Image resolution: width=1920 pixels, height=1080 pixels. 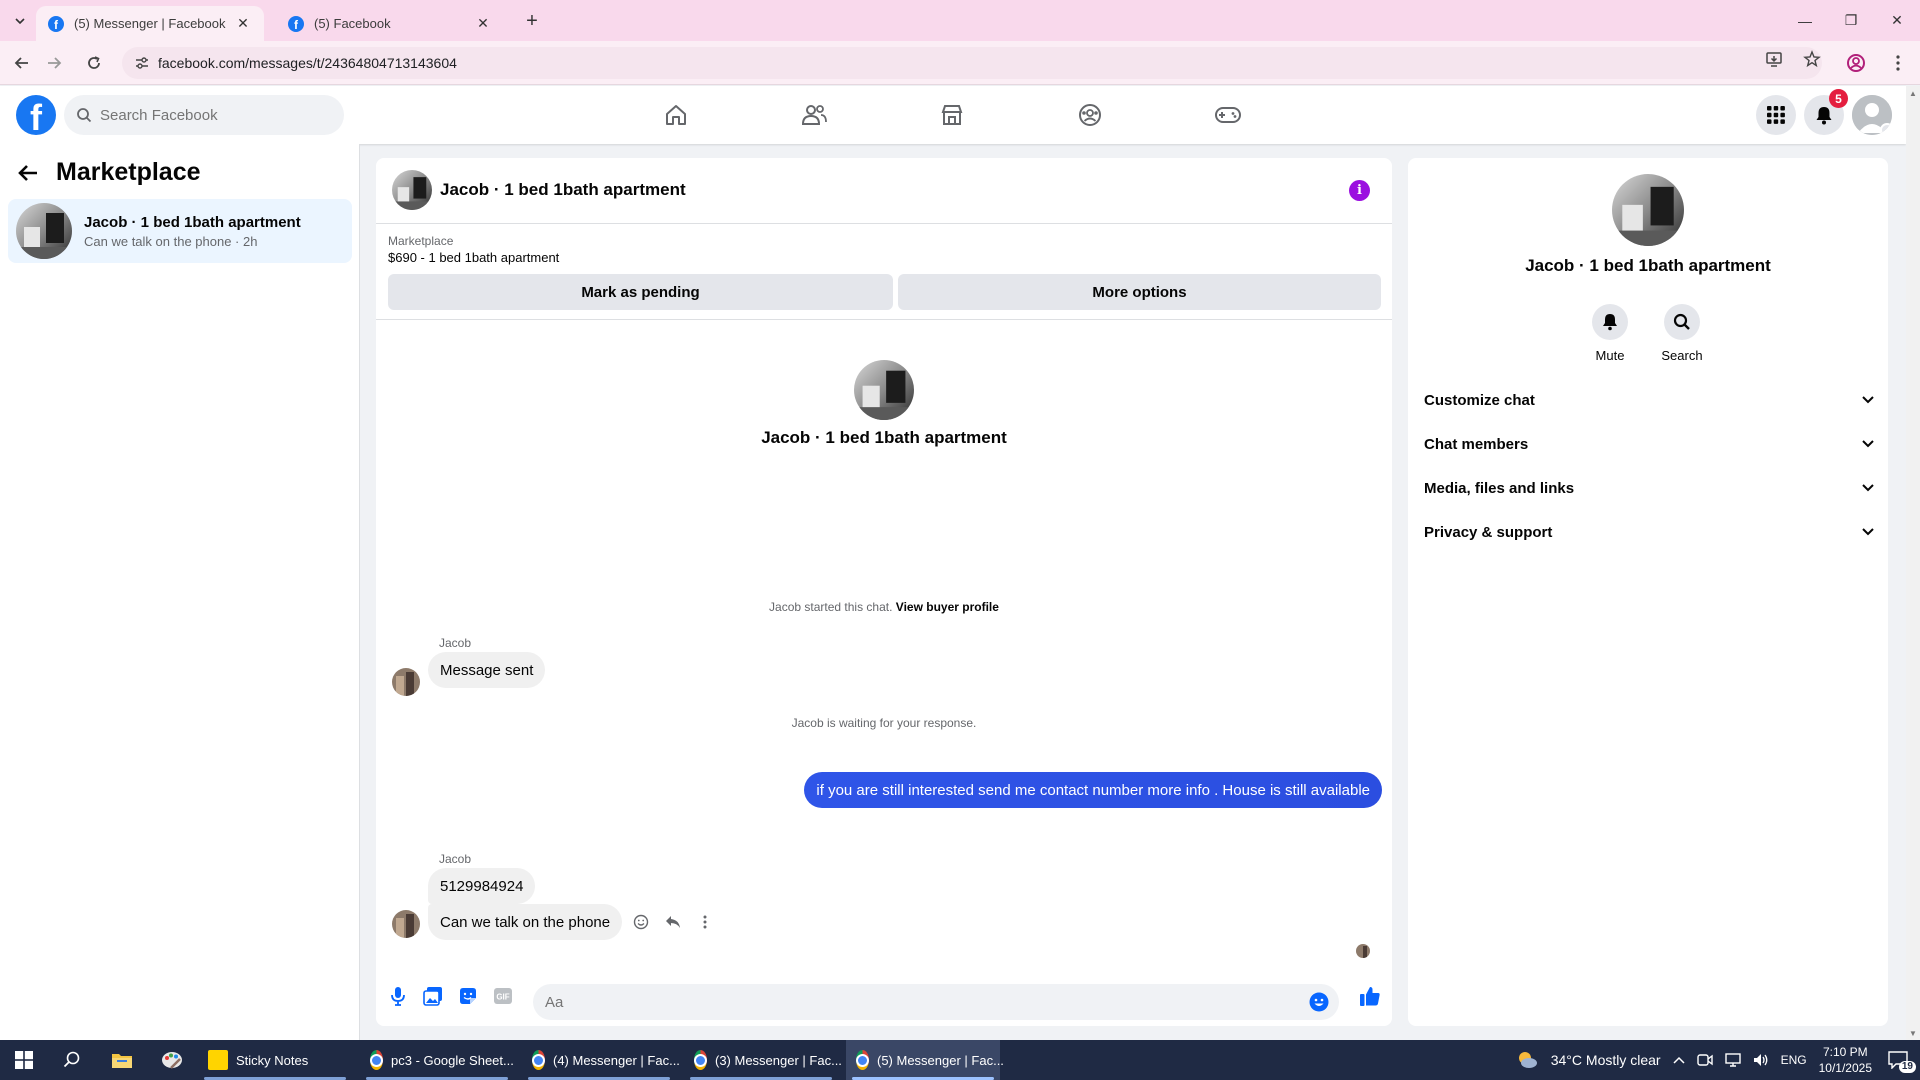 What do you see at coordinates (525, 922) in the screenshot?
I see `incoming-message: Can we talk on the phone` at bounding box center [525, 922].